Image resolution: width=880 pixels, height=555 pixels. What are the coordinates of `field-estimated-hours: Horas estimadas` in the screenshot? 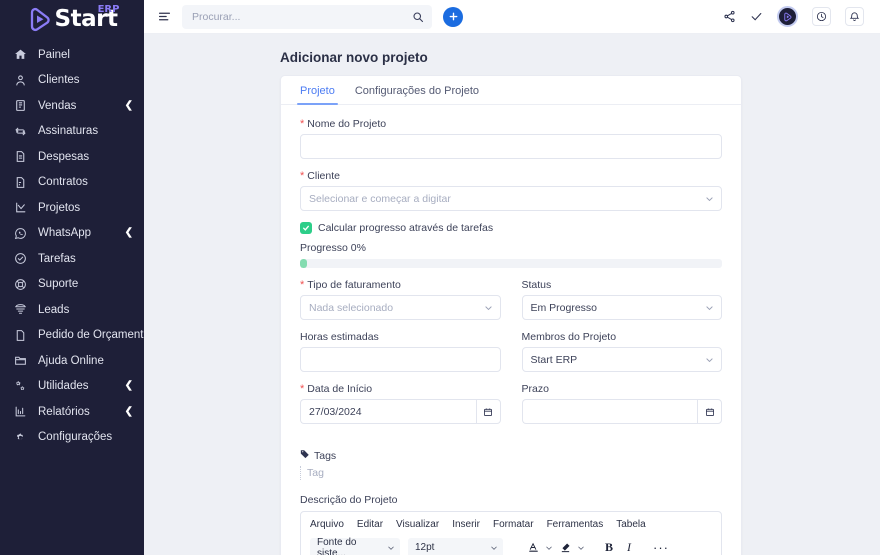 It's located at (400, 351).